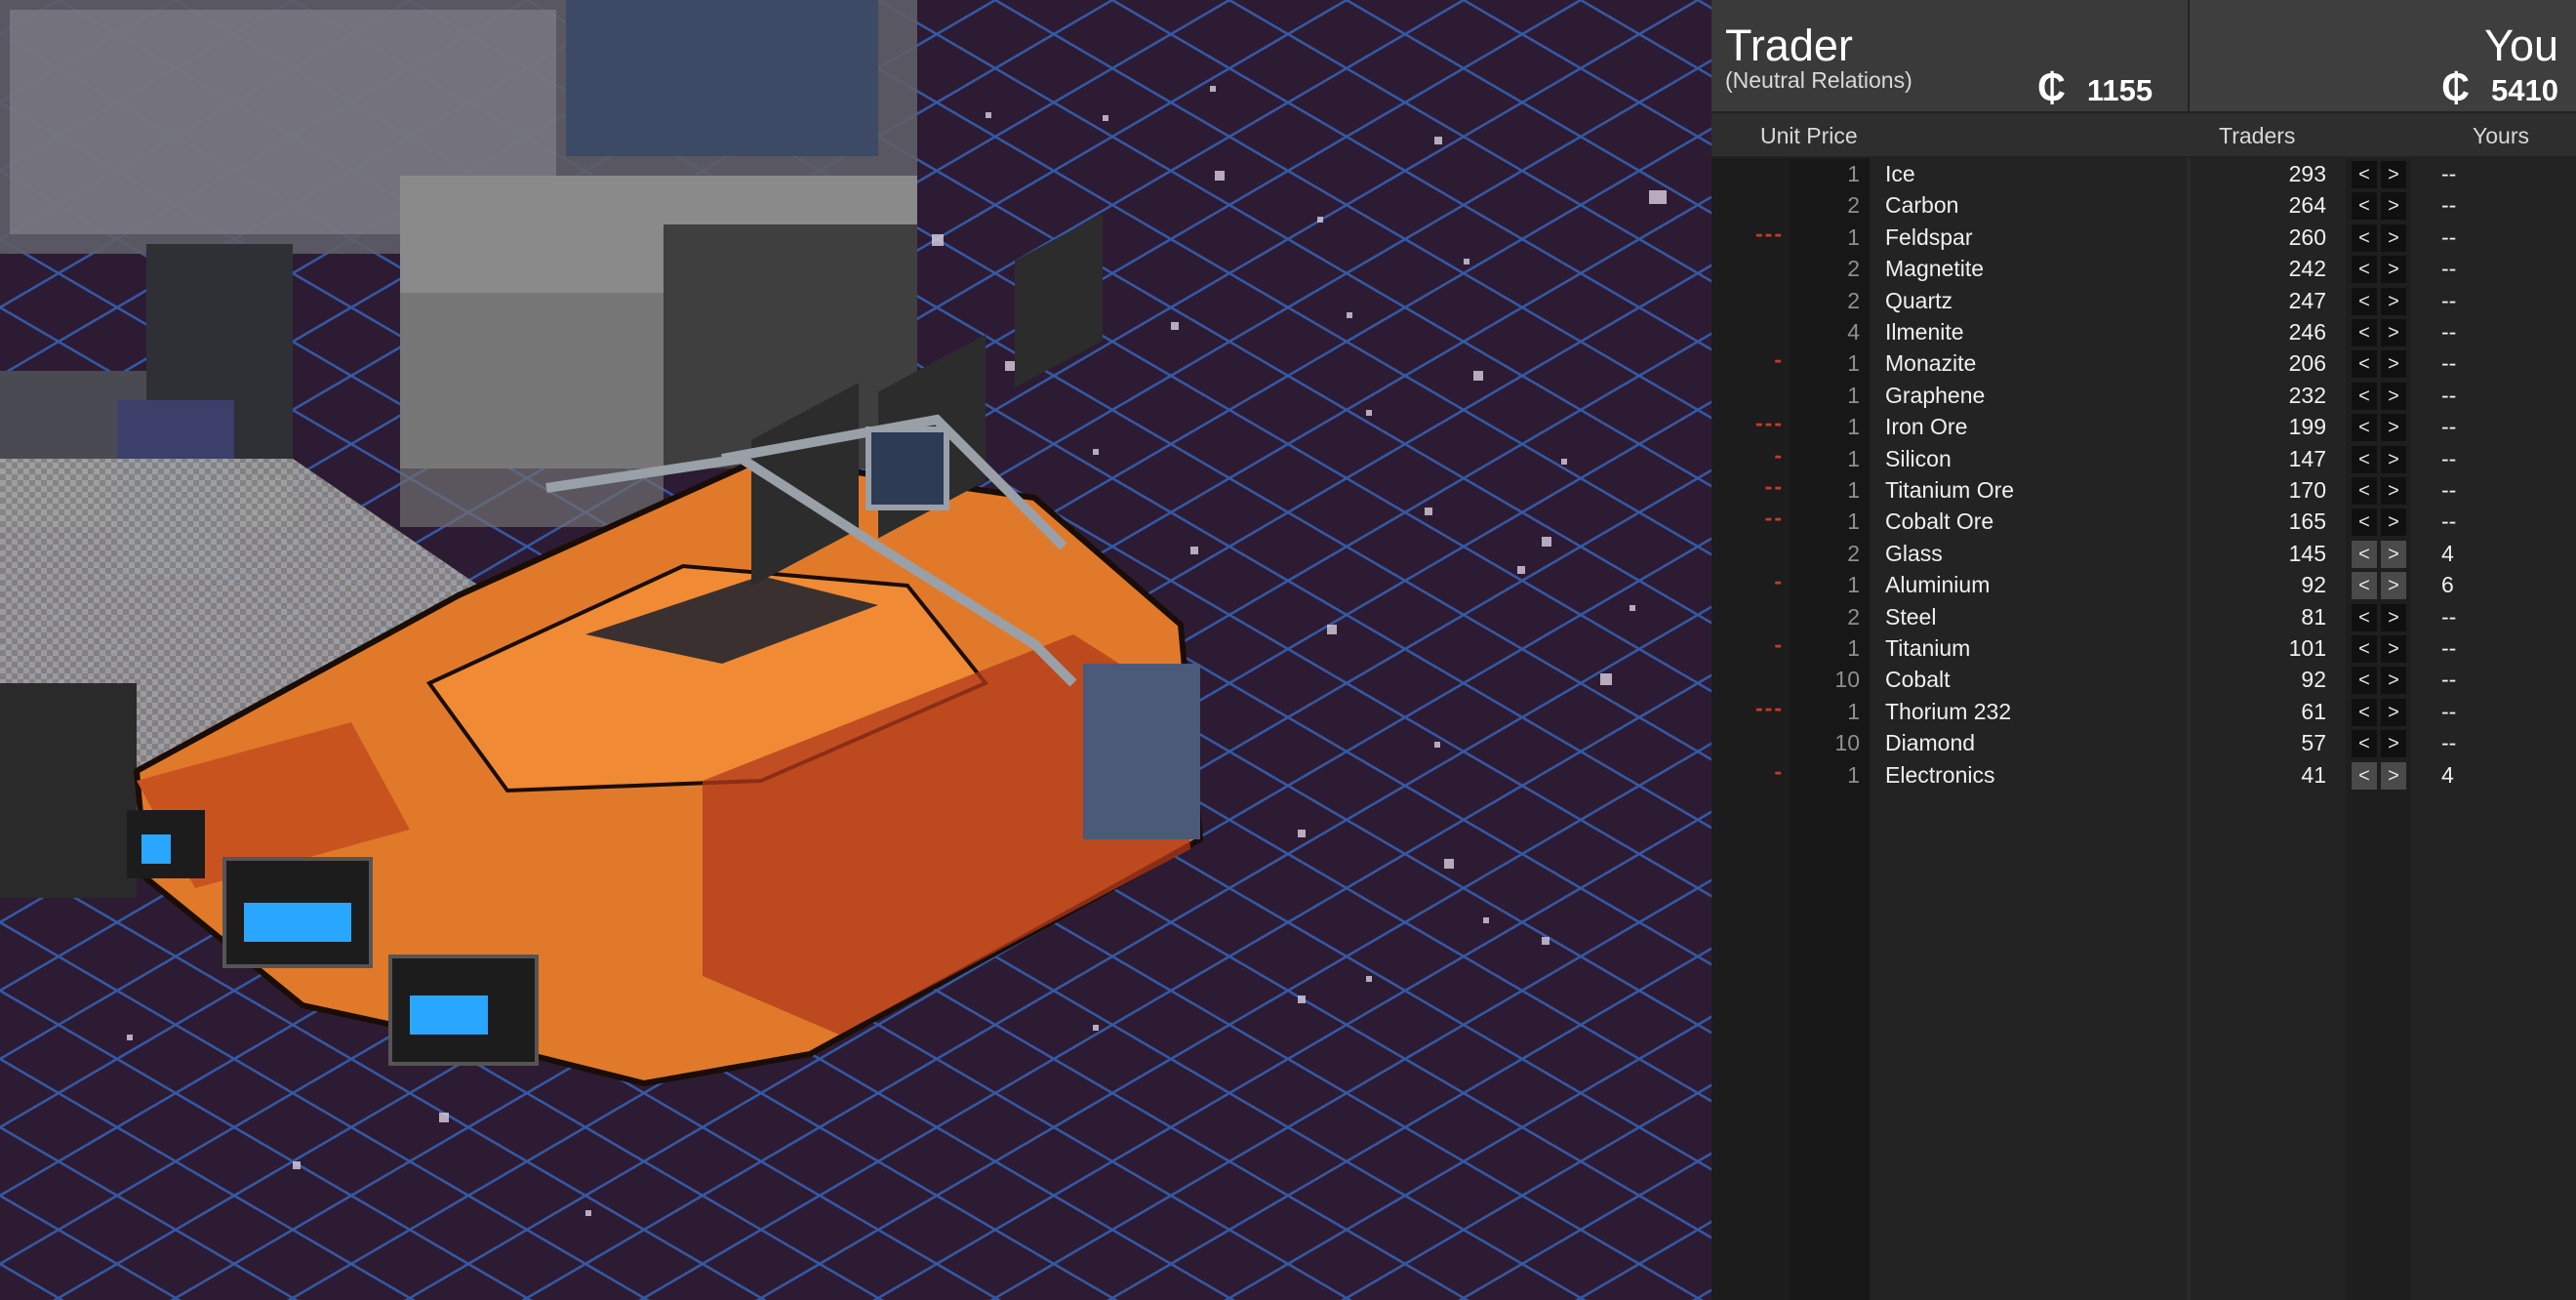 The width and height of the screenshot is (2576, 1300). I want to click on trader-header: Trader (Neutral Relations) ₵ 1155, so click(1949, 55).